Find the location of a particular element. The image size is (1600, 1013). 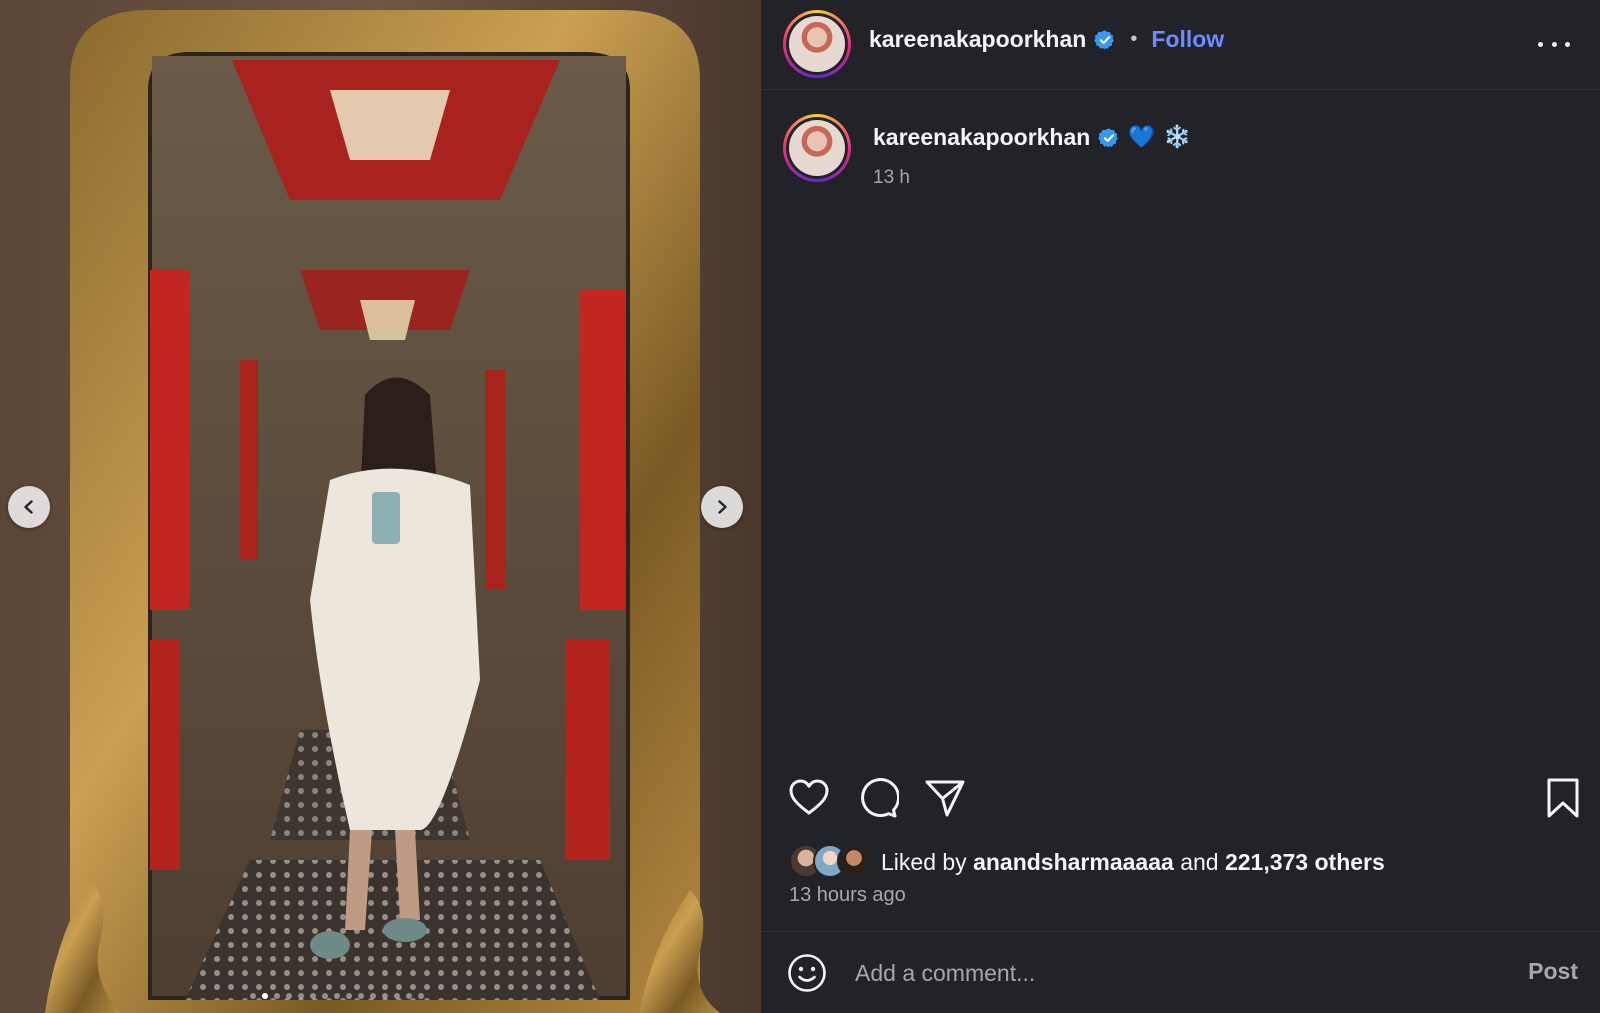

likes-count: 221,373 others is located at coordinates (1305, 862).